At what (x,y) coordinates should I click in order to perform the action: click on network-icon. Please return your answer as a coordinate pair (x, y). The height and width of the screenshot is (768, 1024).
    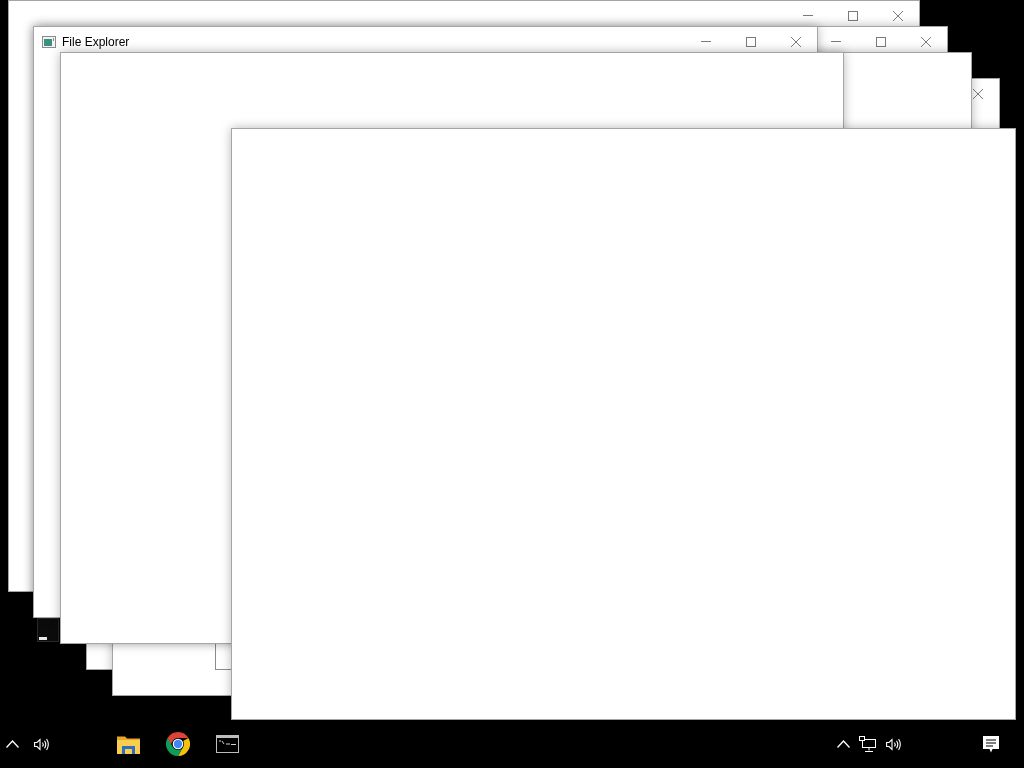
    Looking at the image, I should click on (867, 744).